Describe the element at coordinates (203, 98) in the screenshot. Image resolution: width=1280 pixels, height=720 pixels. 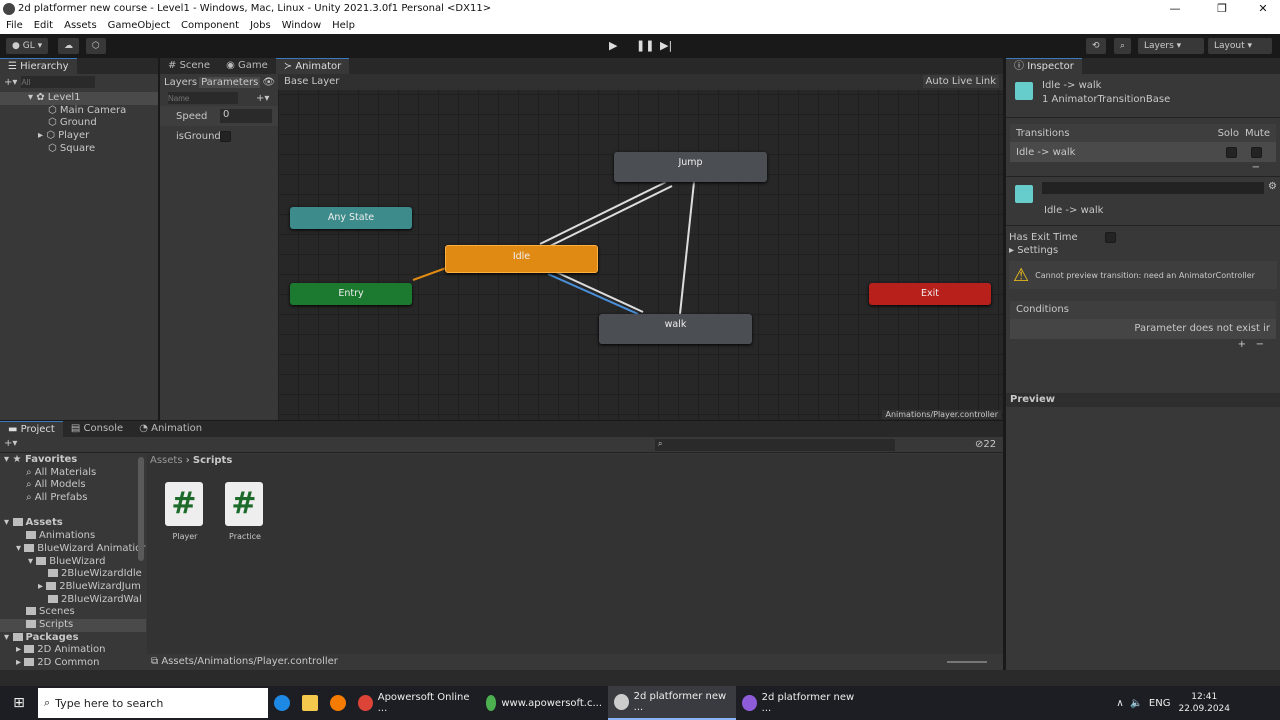
I see `parameter-search-input` at that location.